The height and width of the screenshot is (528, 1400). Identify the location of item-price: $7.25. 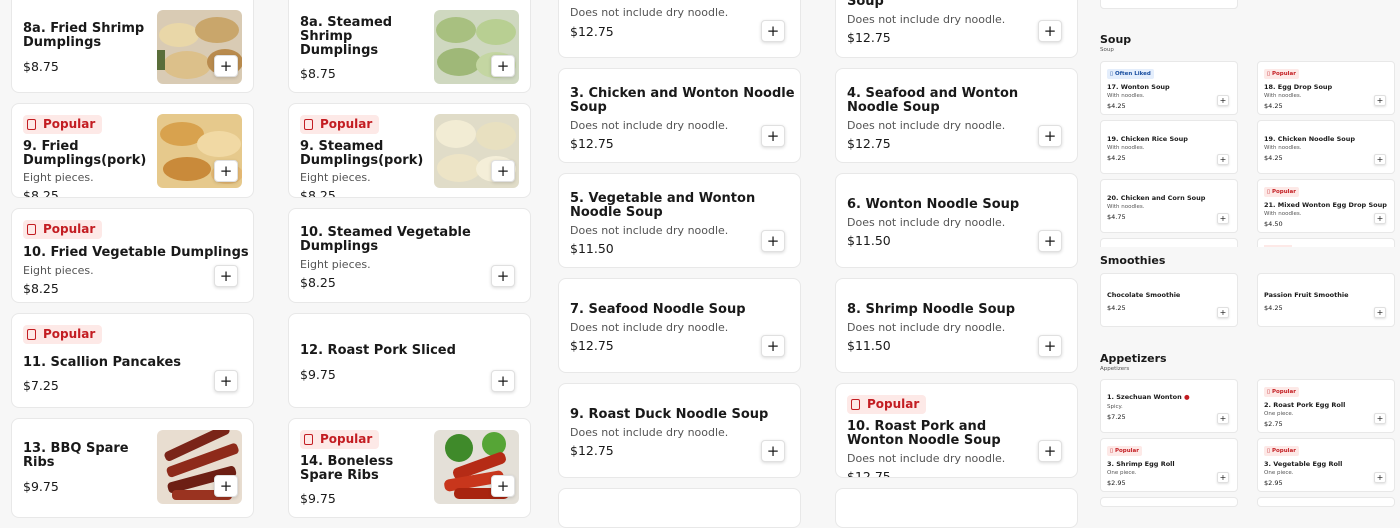
(1116, 417).